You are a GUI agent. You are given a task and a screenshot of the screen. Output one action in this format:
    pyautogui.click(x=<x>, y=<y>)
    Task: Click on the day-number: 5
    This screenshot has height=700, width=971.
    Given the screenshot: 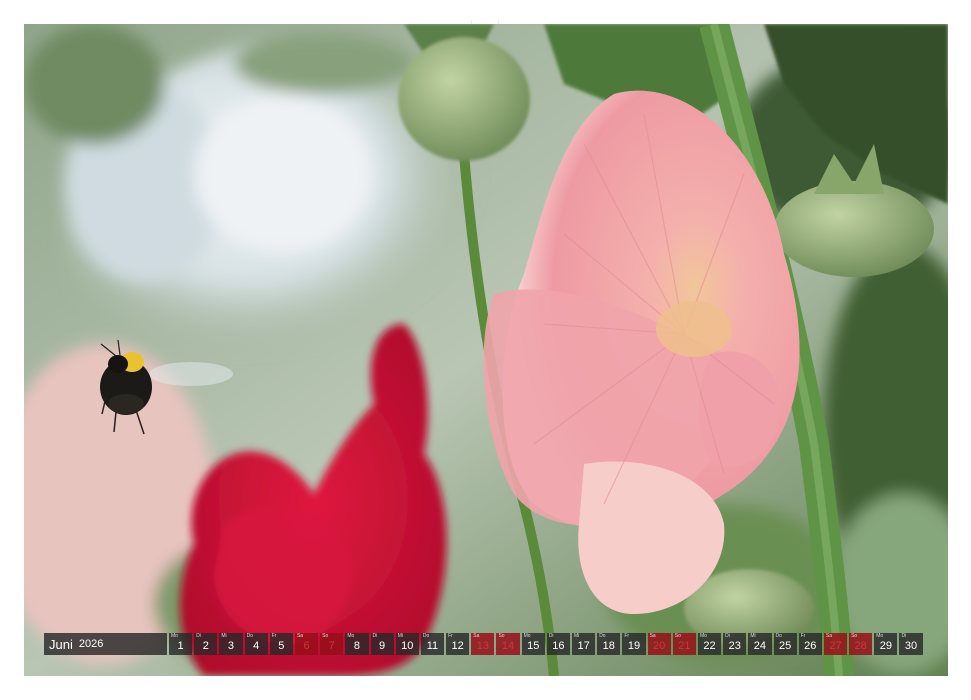 What is the action you would take?
    pyautogui.click(x=281, y=646)
    